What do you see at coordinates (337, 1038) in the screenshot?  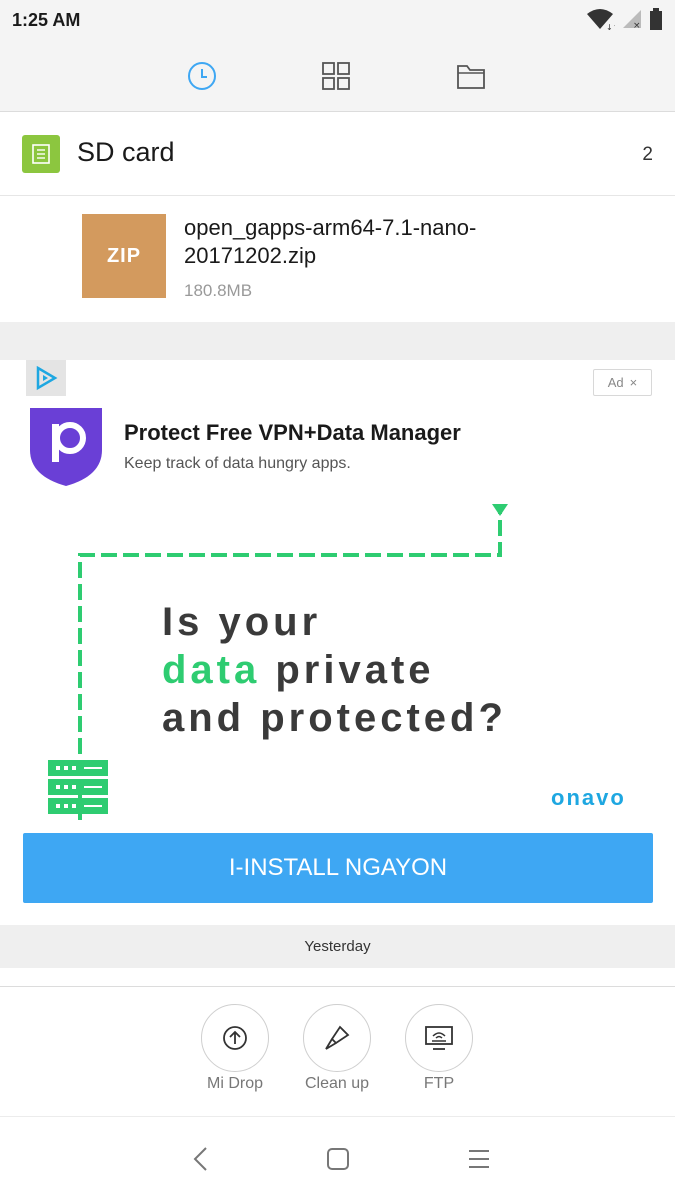 I see `brush-icon` at bounding box center [337, 1038].